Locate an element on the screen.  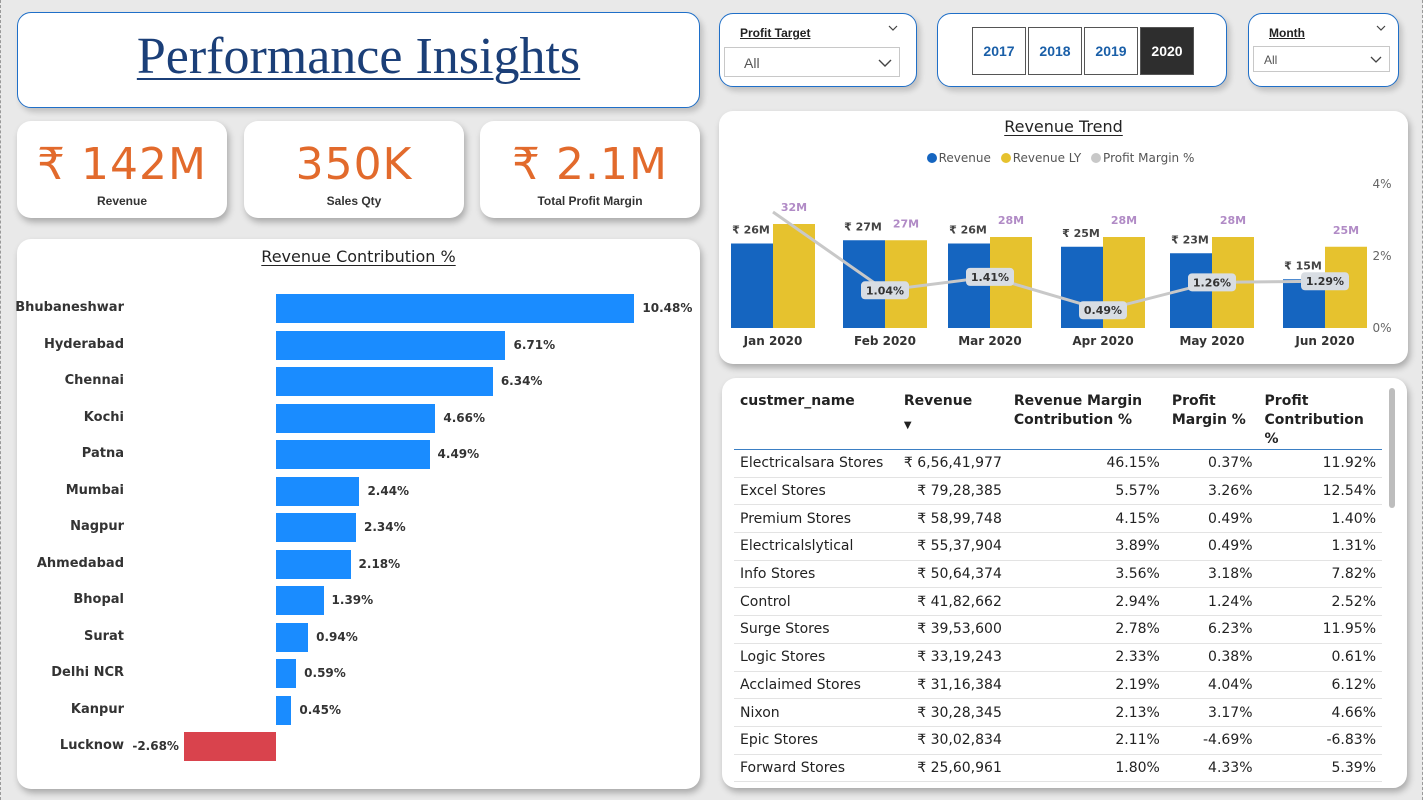
table-row: Nixon ₹ 30,28,345 2.13% 3.17% 4.66% is located at coordinates (1058, 712).